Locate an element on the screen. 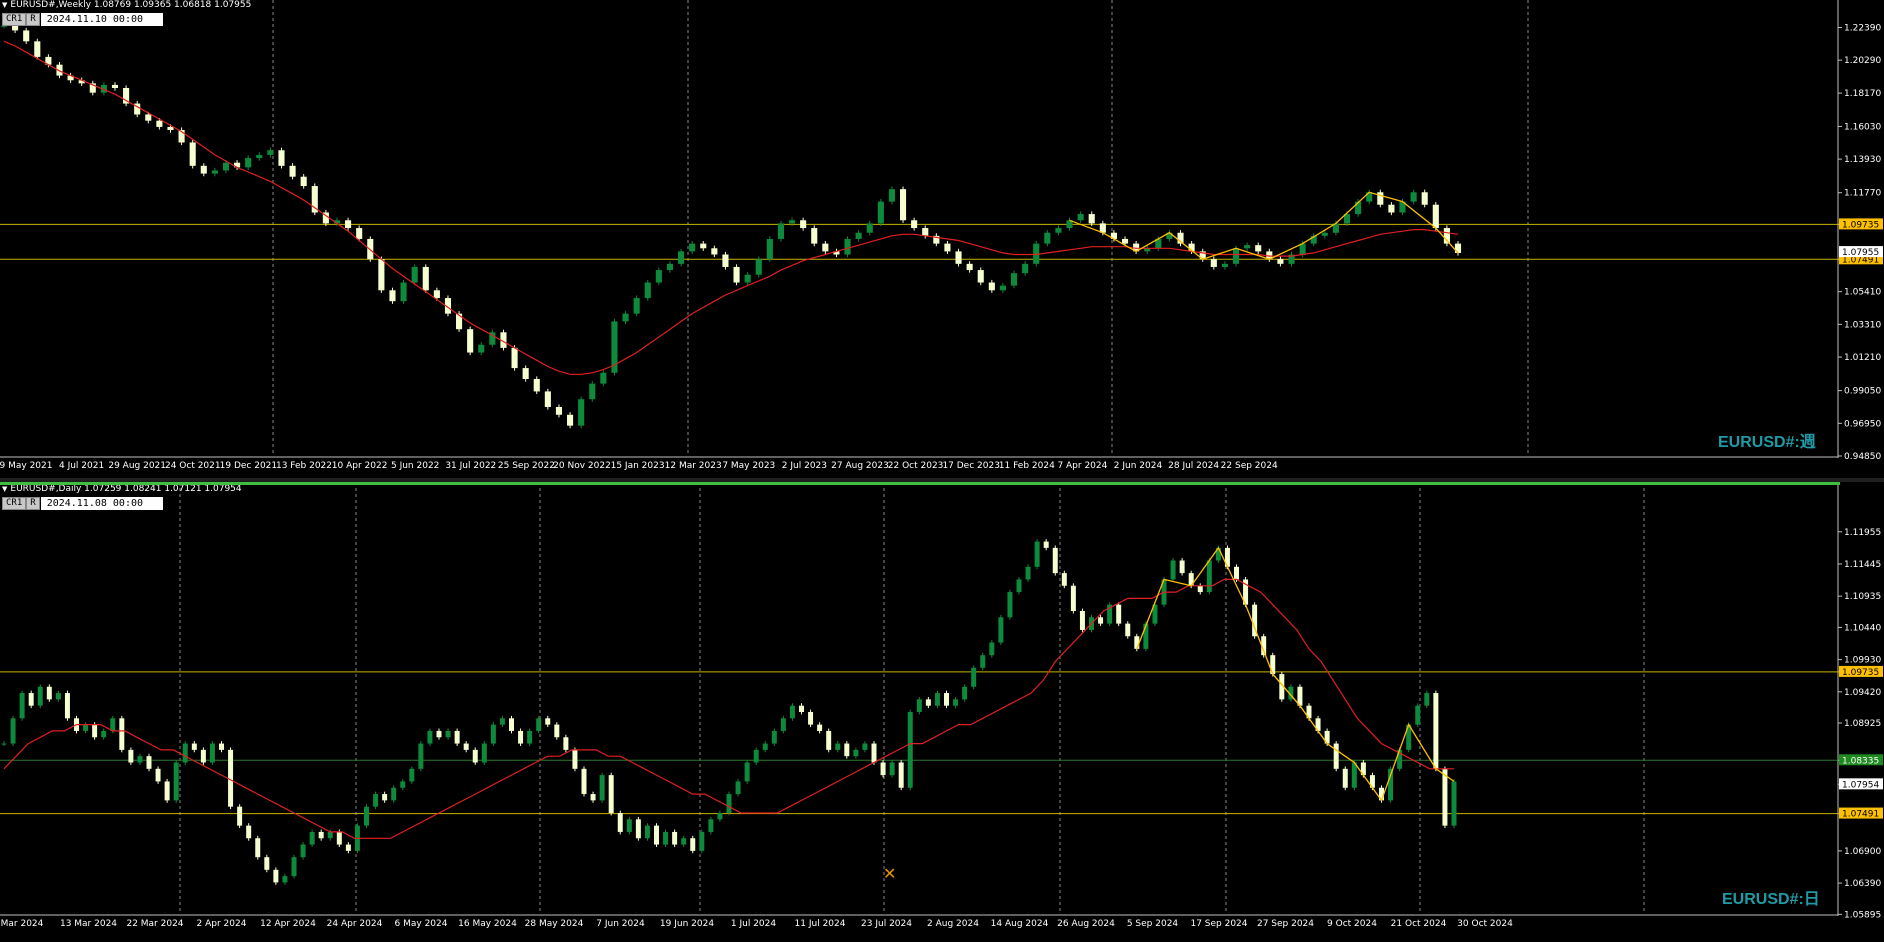 This screenshot has height=942, width=1884. y-tick-label: 0.94850 is located at coordinates (1862, 457).